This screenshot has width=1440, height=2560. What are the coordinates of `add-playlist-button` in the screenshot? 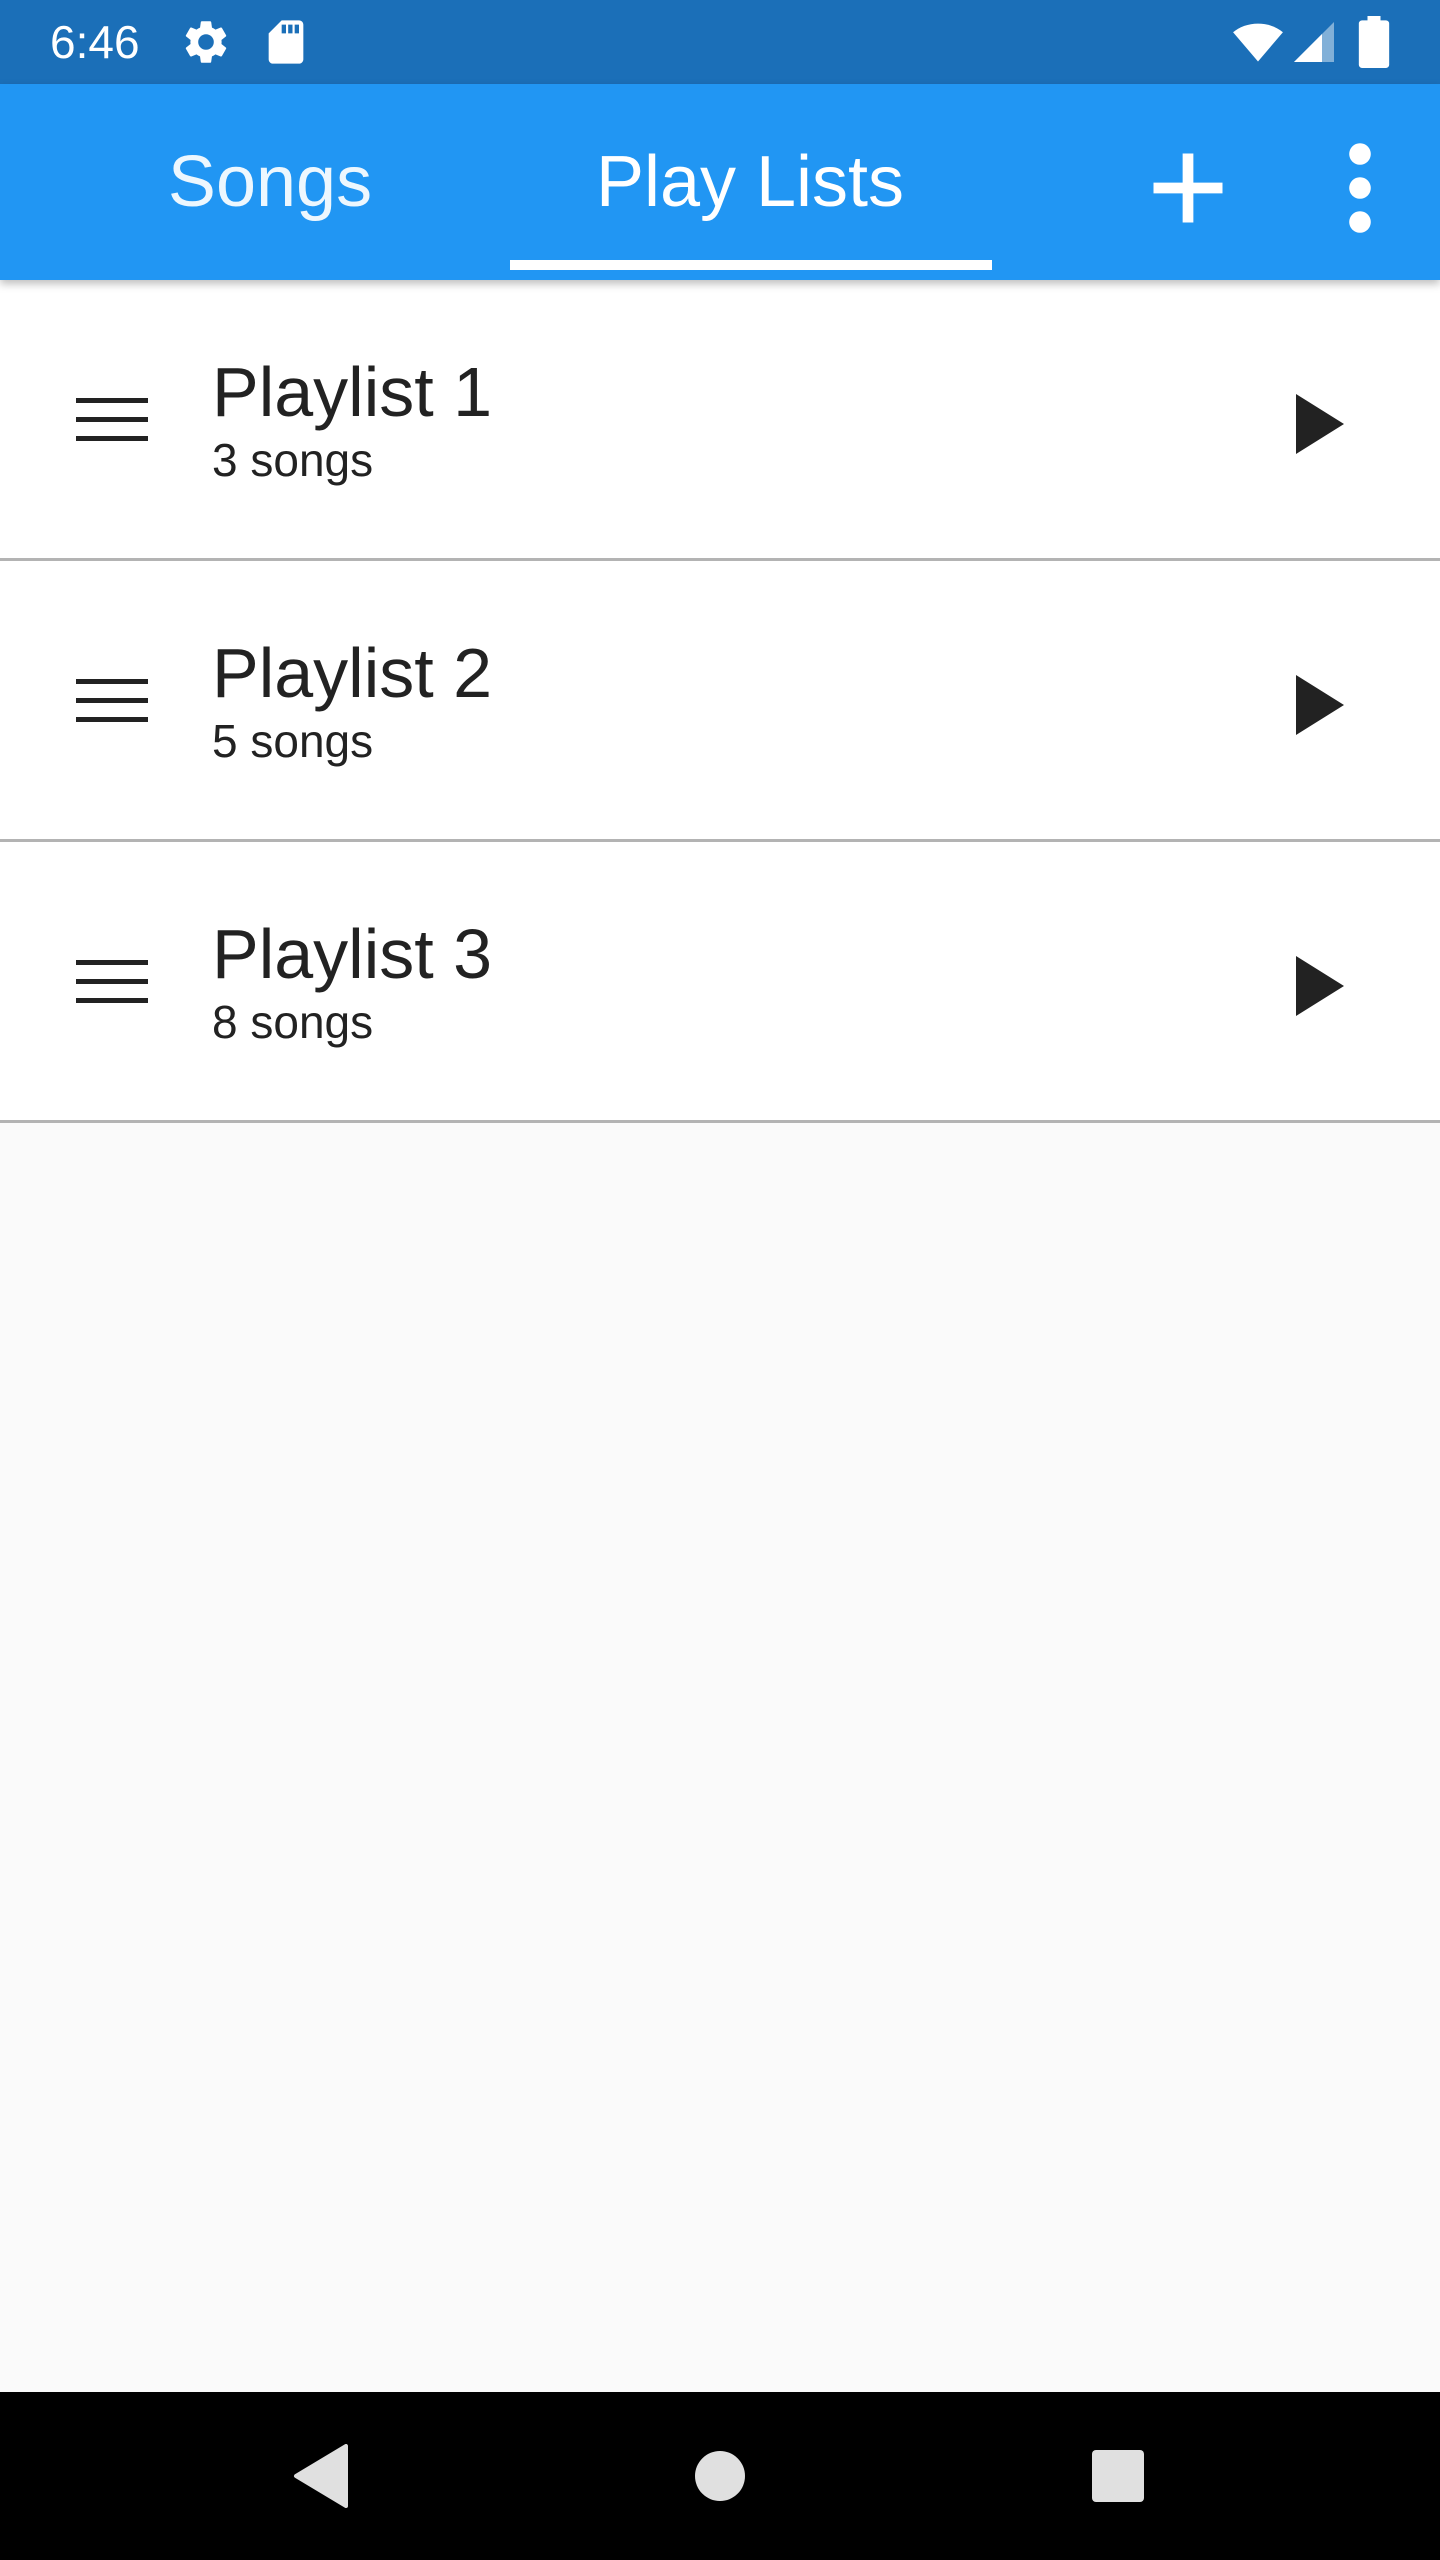 It's located at (1188, 188).